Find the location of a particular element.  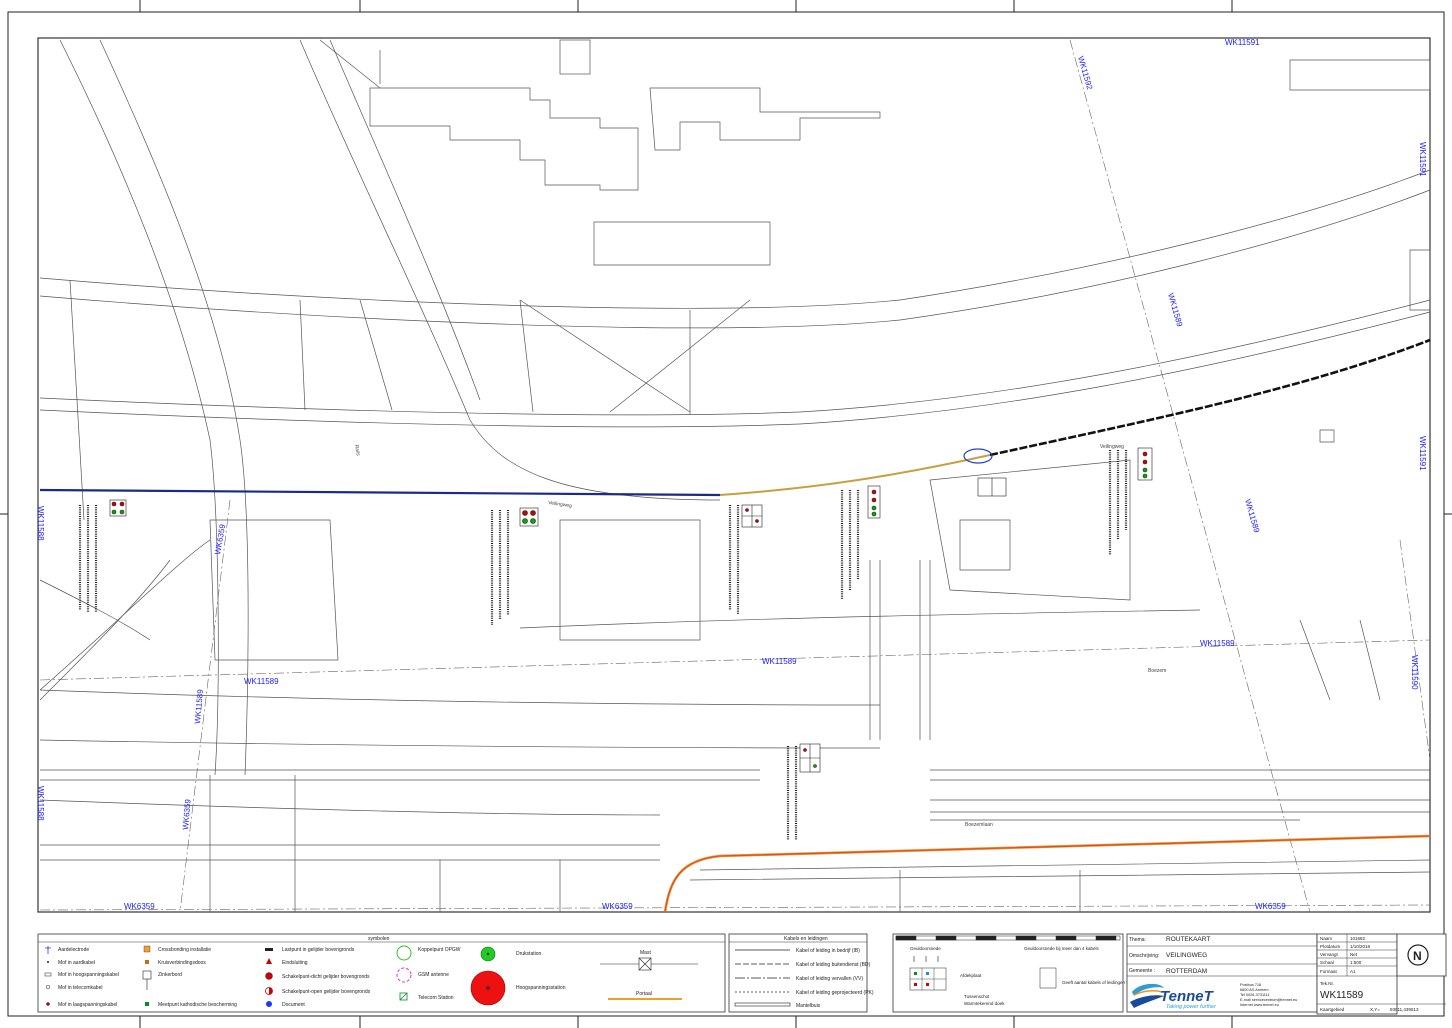

svg-text:Kabel of leiding vervallen (VV: Kabel of leiding vervallen (VV) is located at coordinates (829, 979).